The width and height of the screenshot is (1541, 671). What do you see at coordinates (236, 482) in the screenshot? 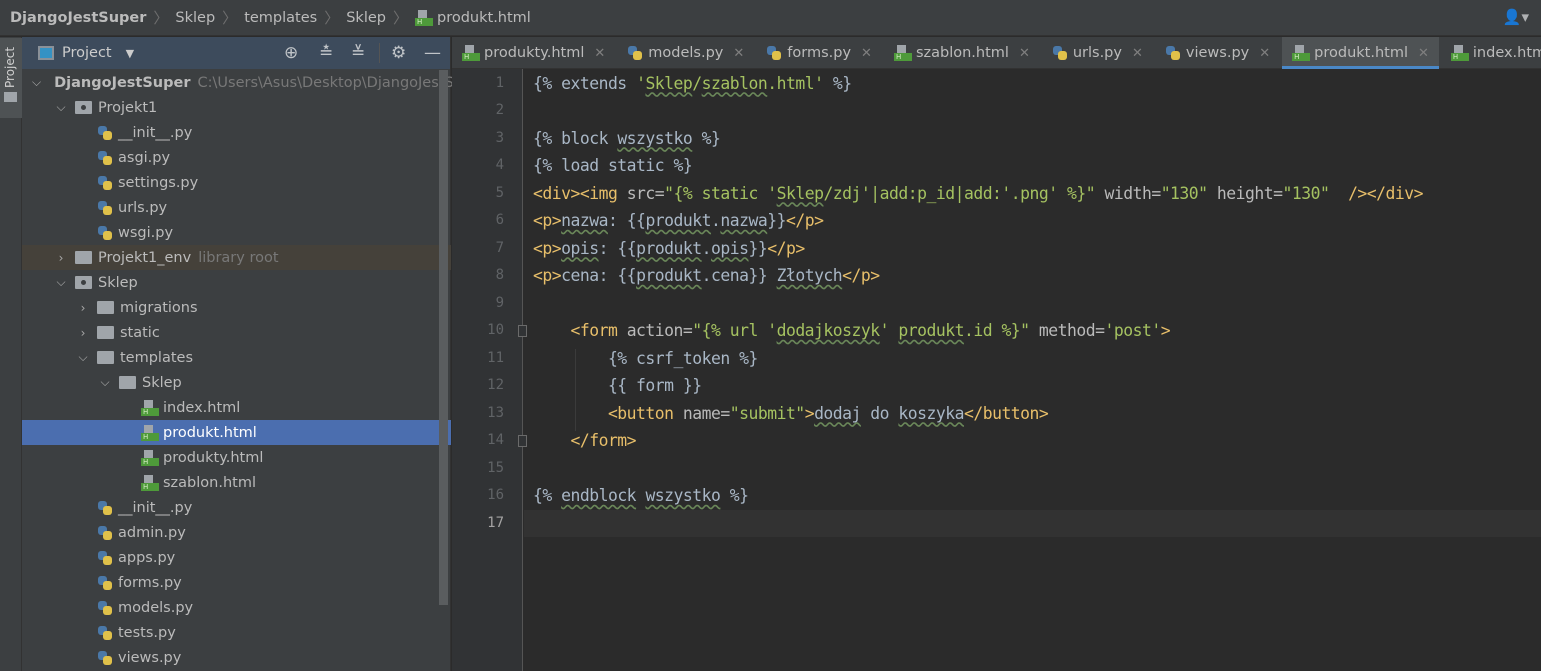
I see `tree-item: szablon.html` at bounding box center [236, 482].